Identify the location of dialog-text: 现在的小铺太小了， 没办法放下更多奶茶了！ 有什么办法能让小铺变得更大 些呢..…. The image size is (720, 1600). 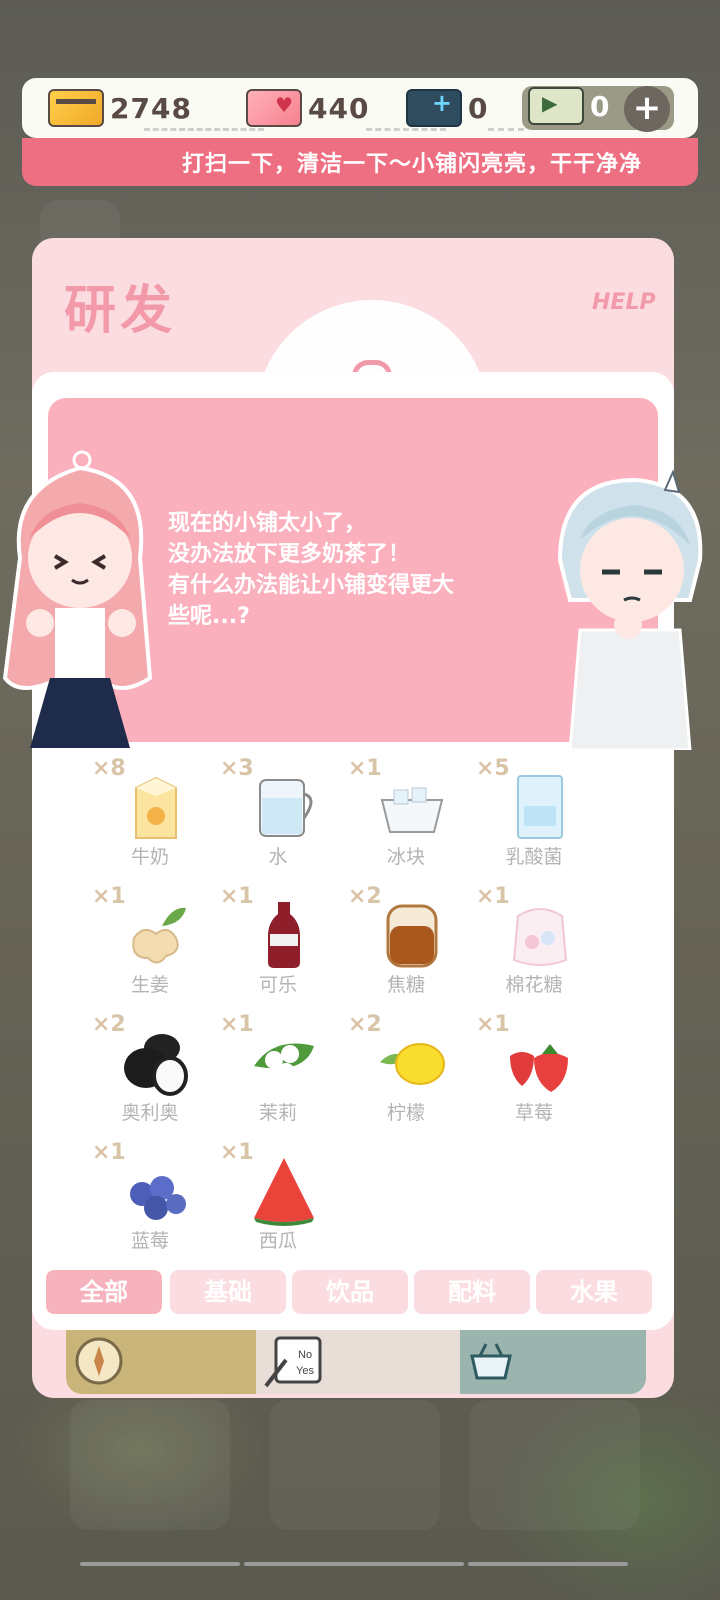
(348, 570).